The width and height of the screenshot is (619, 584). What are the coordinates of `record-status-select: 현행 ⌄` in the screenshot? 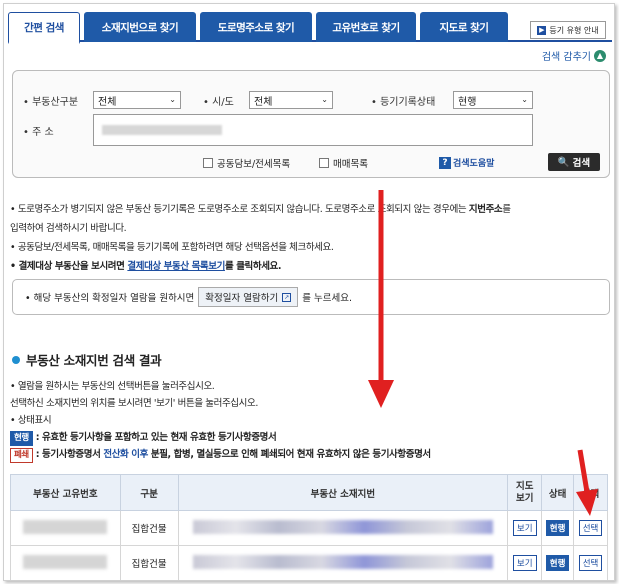 It's located at (493, 100).